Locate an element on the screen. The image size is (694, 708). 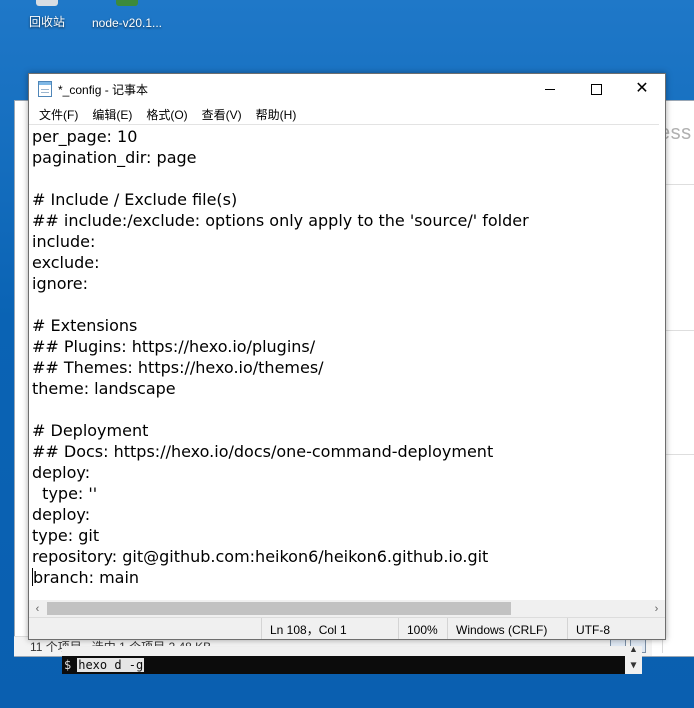
horizontal-scrollbar: ‹ › is located at coordinates (347, 608).